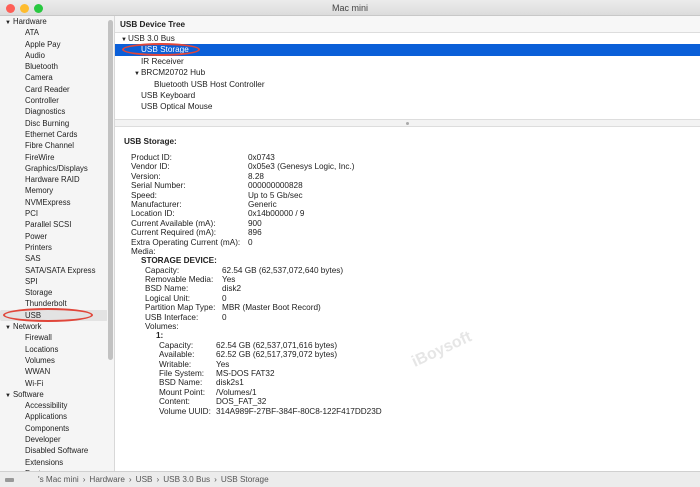 The height and width of the screenshot is (487, 700). Describe the element at coordinates (54, 179) in the screenshot. I see `sidebar-item-hardware-raid: Hardware RAID` at that location.